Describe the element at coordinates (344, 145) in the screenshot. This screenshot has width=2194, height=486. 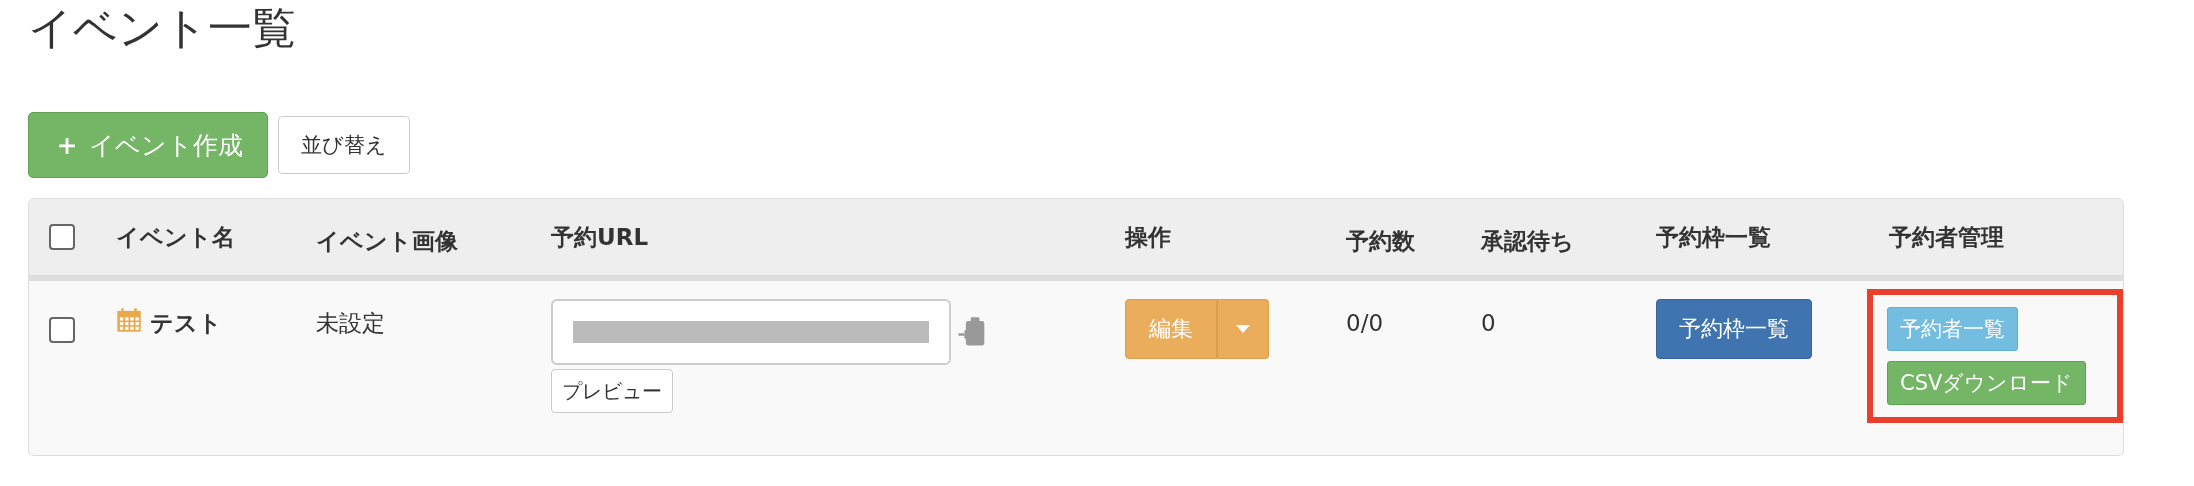
I see `sort-button: 並び替え` at that location.